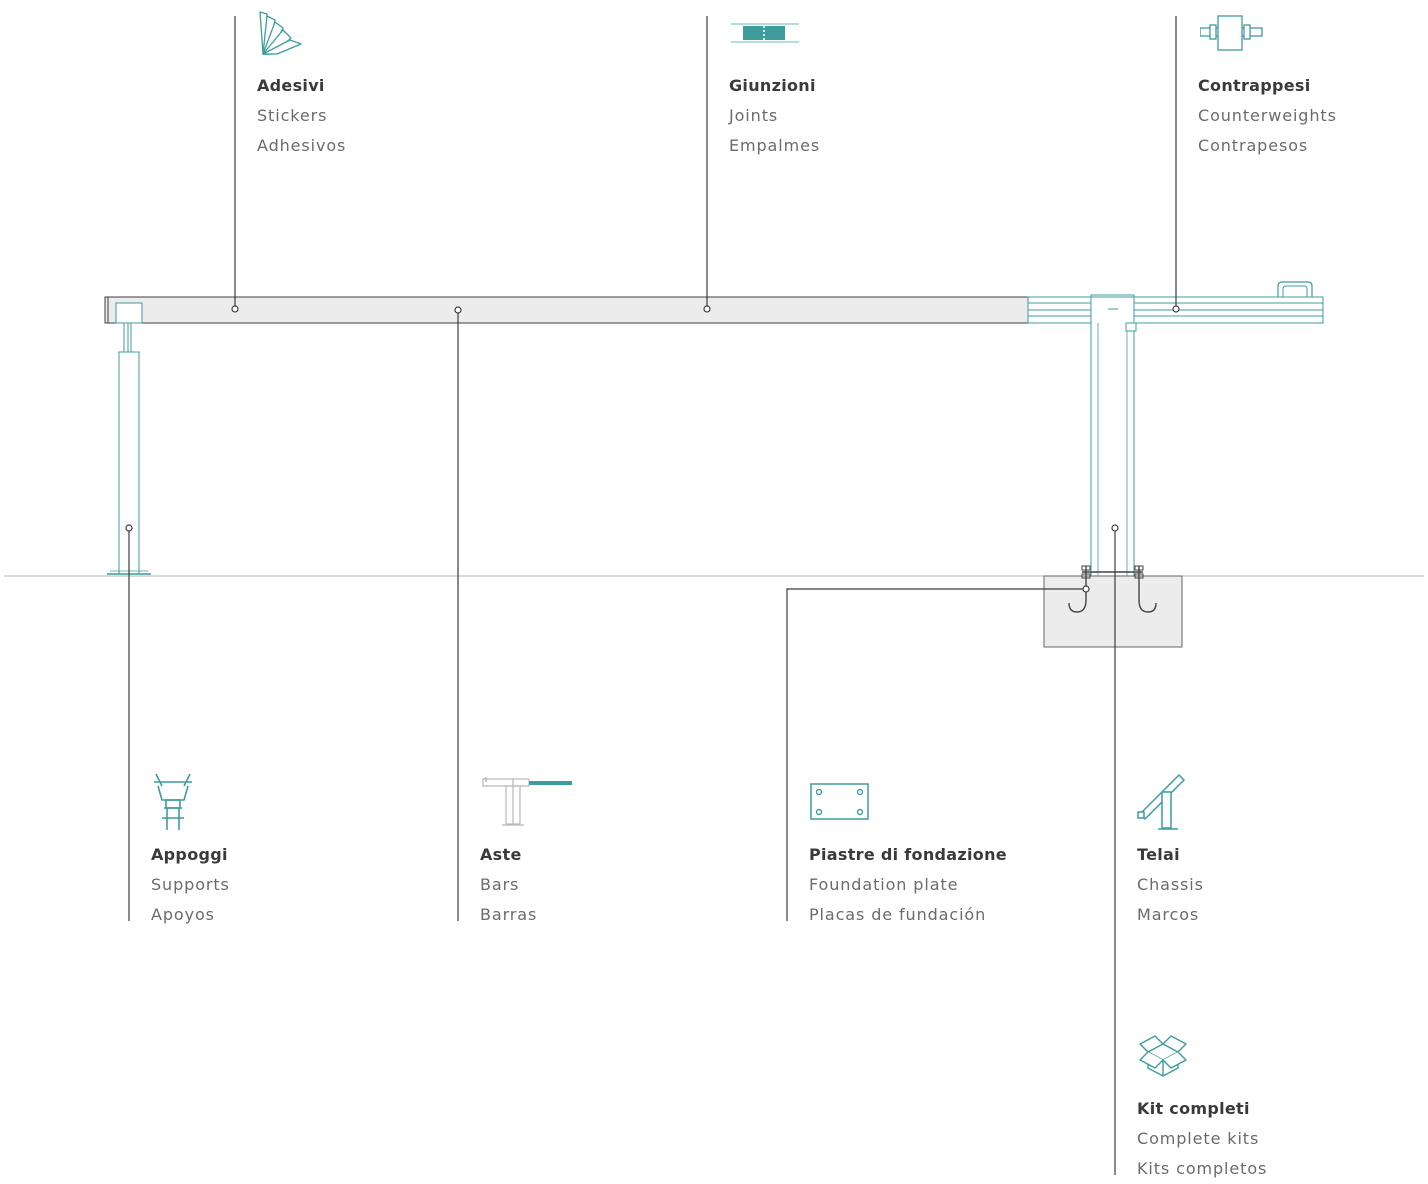 The height and width of the screenshot is (1184, 1428). Describe the element at coordinates (1193, 1108) in the screenshot. I see `part-name: Kit completi` at that location.